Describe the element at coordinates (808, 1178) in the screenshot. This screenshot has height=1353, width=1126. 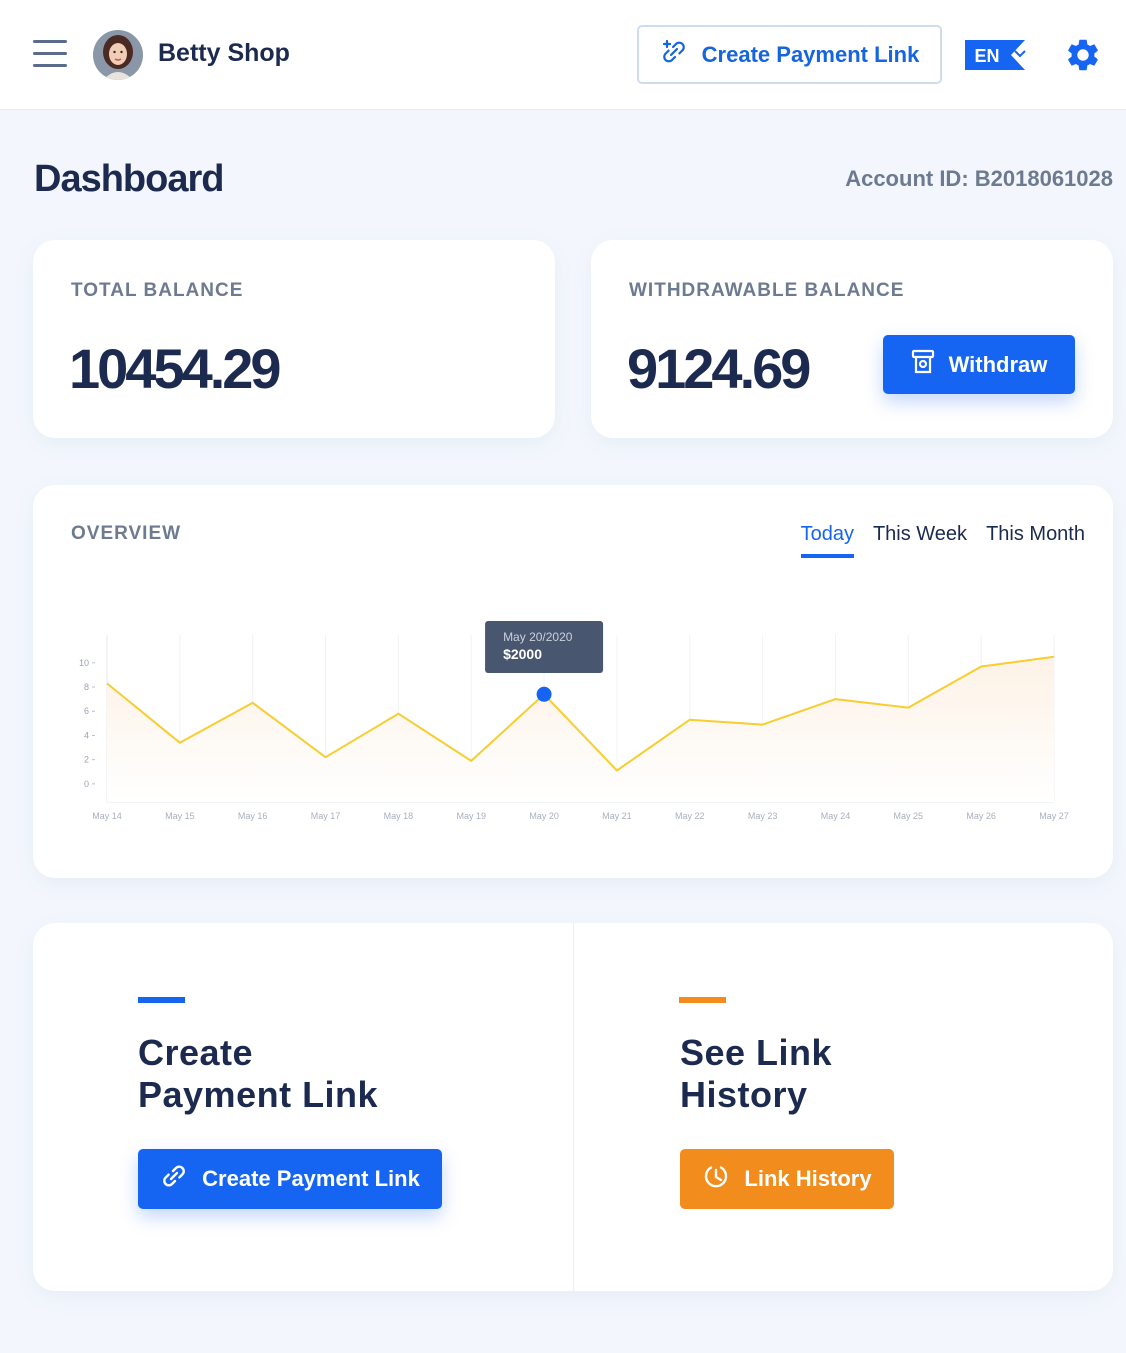
I see `link-history-label: Link History` at that location.